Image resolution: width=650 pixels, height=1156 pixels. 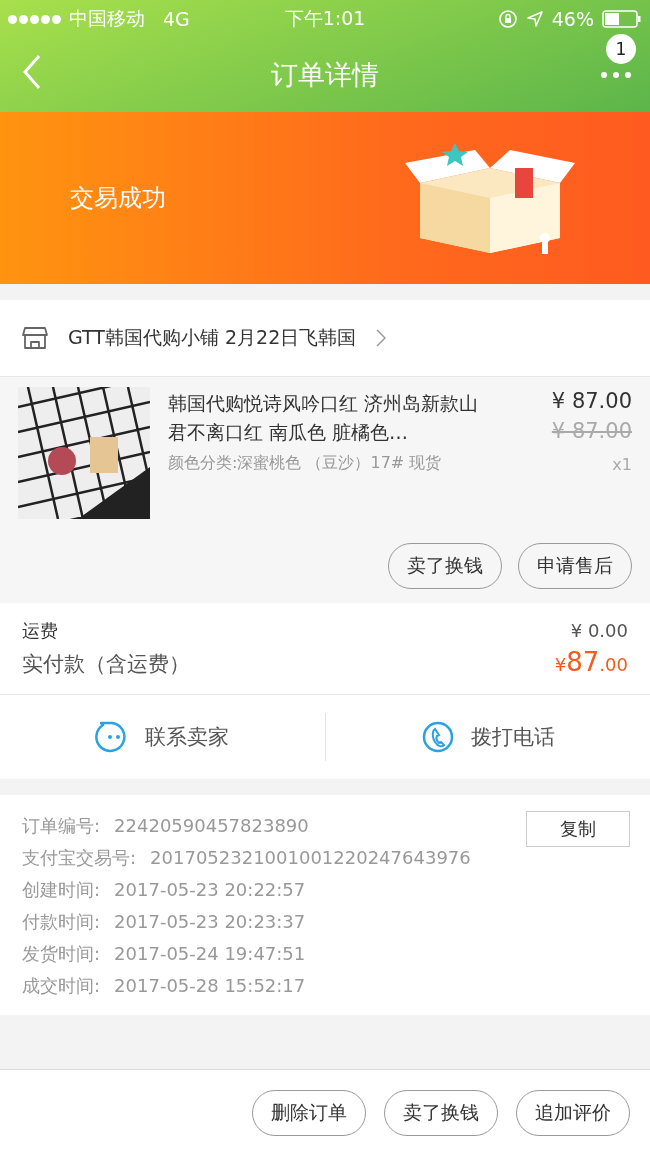 I want to click on status-time: 下午1:01, so click(x=325, y=18).